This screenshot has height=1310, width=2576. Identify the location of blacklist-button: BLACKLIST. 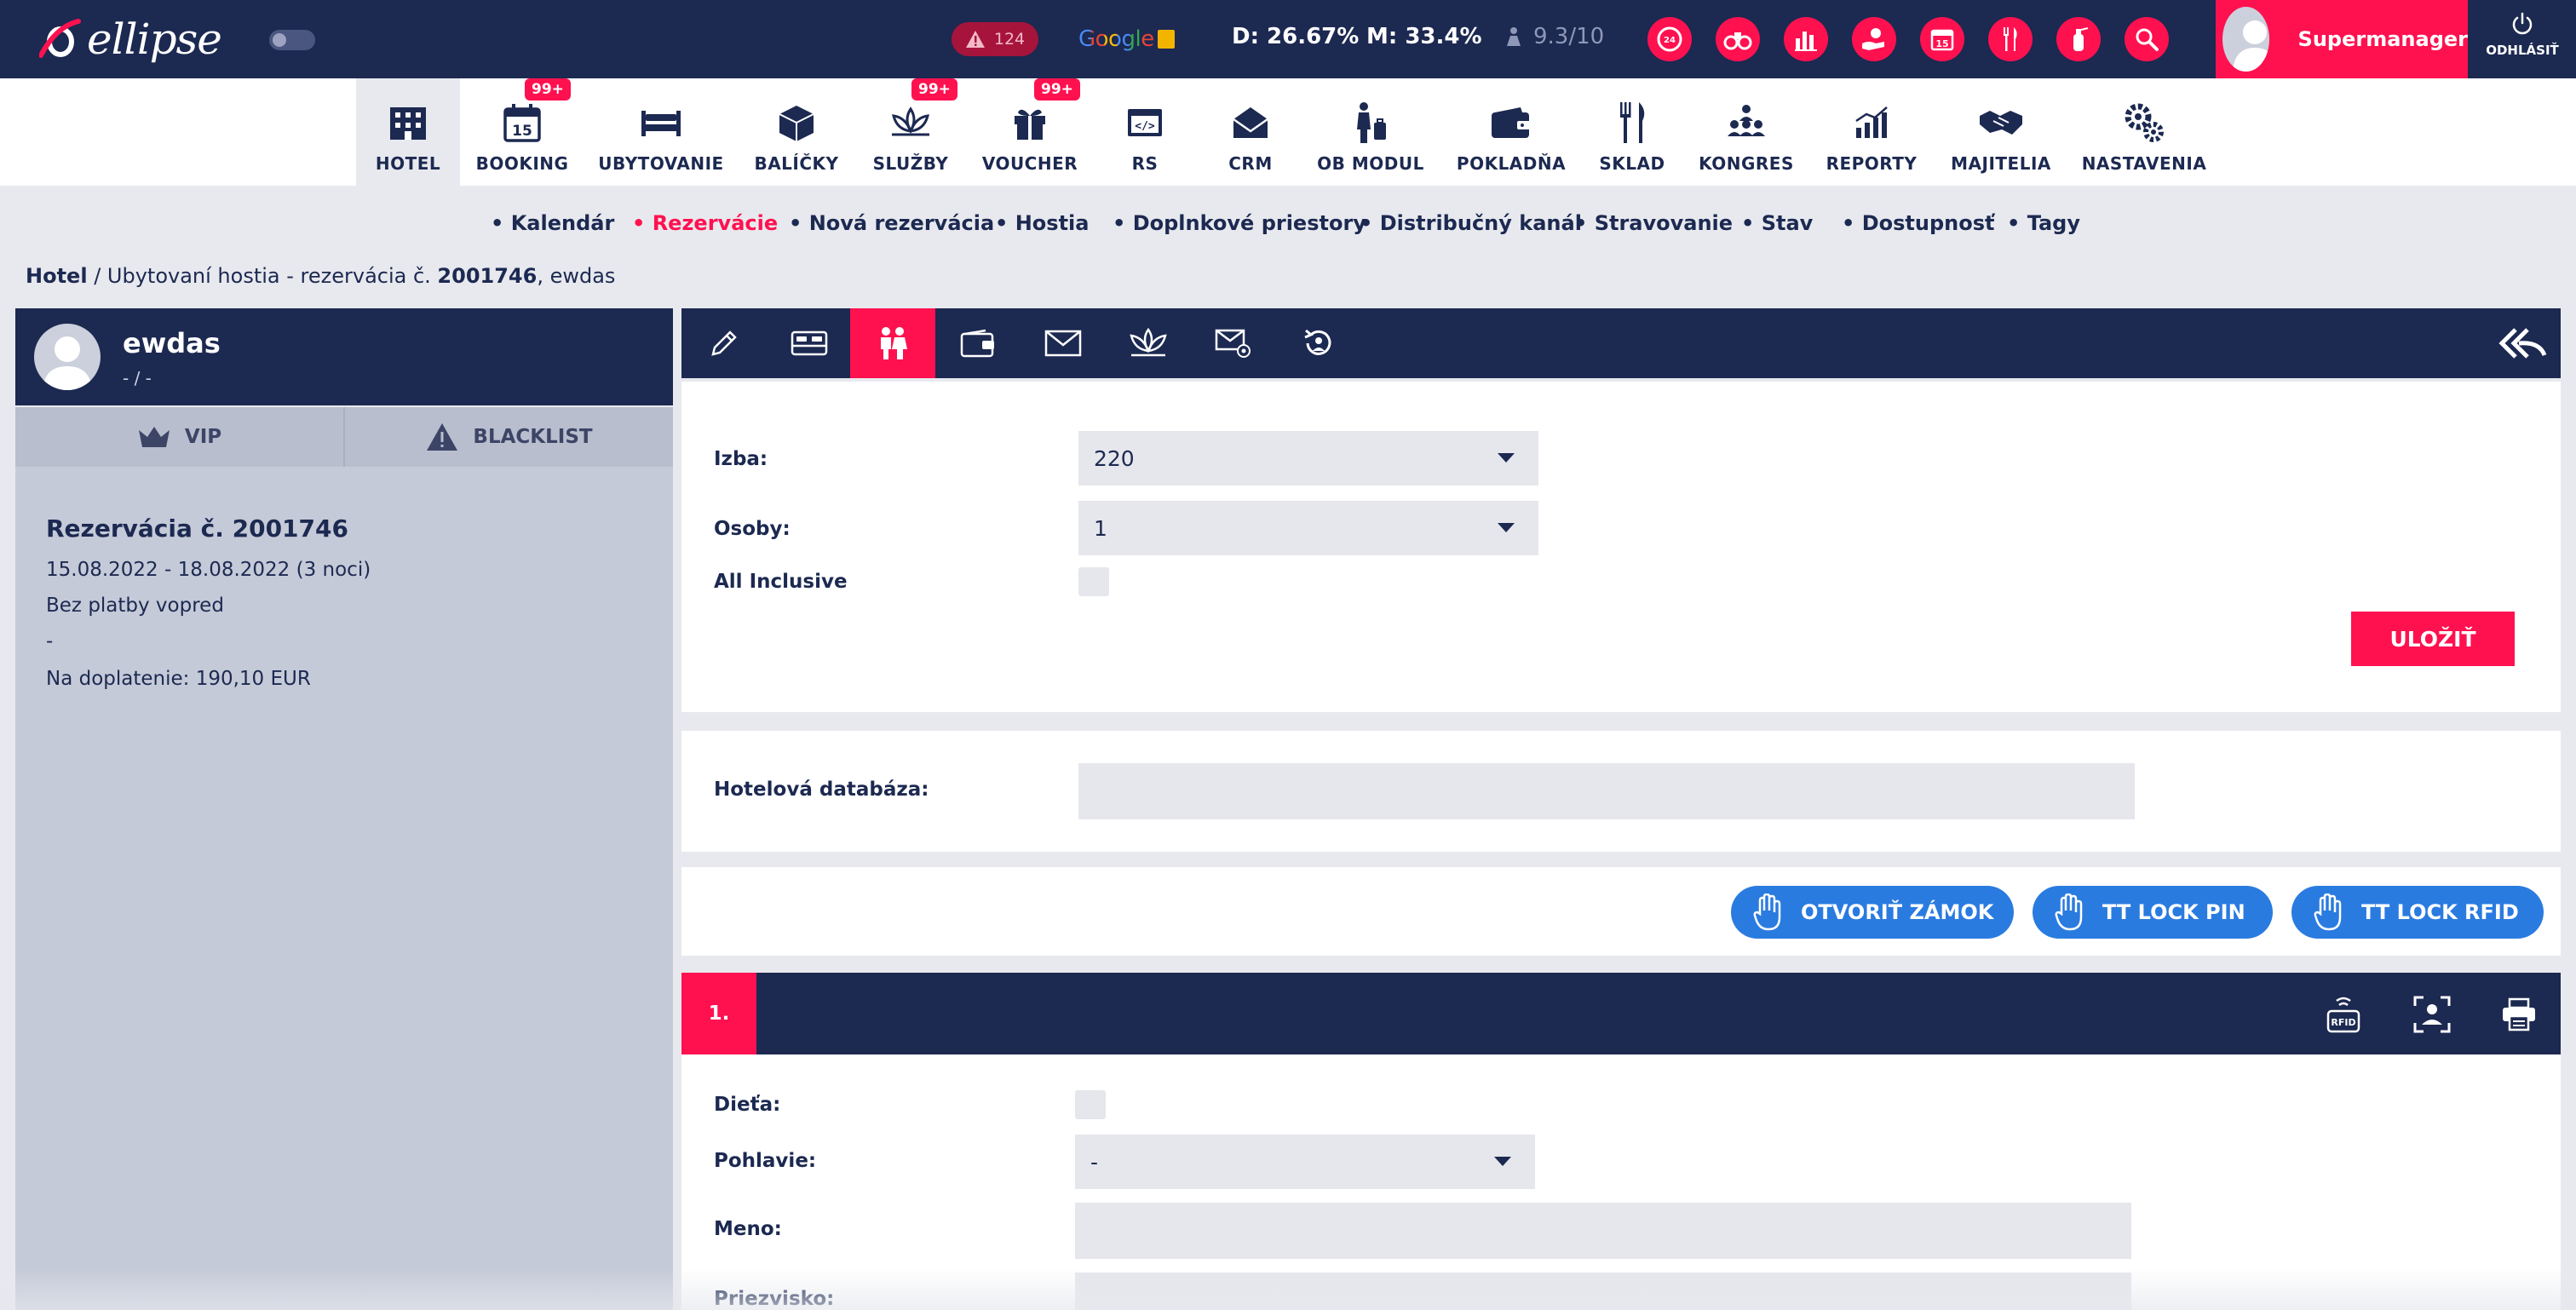
(509, 437).